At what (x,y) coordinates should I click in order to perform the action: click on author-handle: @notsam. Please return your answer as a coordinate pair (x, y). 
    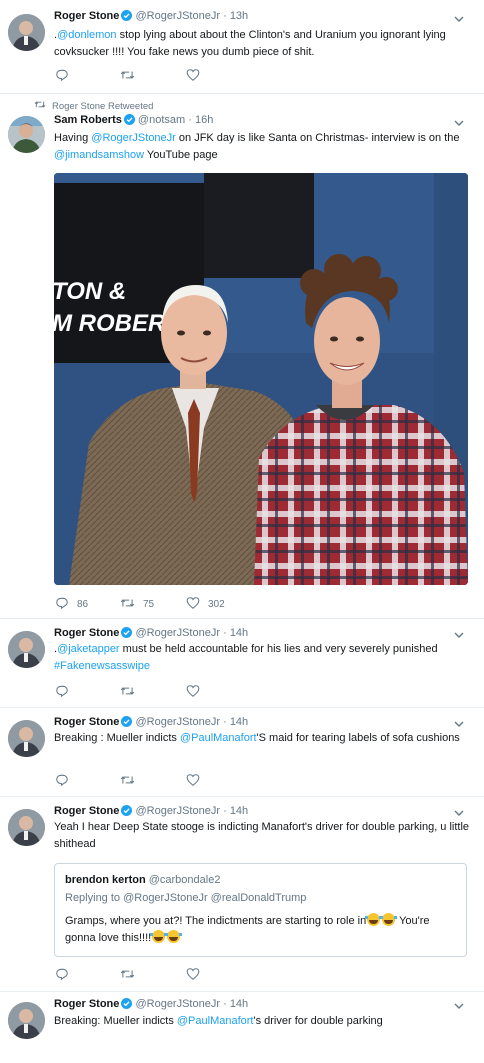
    Looking at the image, I should click on (161, 120).